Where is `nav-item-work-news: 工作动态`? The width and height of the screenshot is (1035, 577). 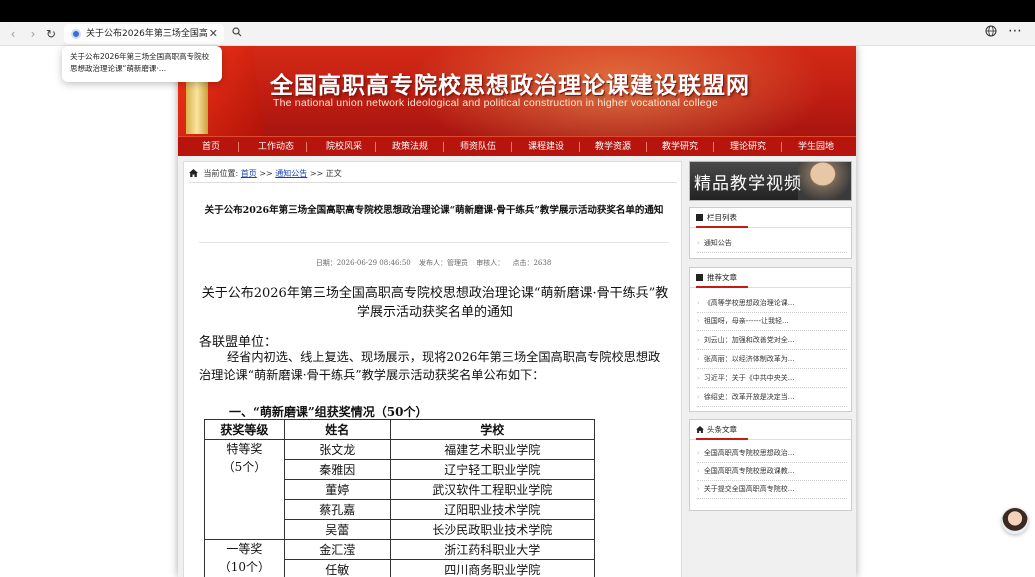 nav-item-work-news: 工作动态 is located at coordinates (276, 147).